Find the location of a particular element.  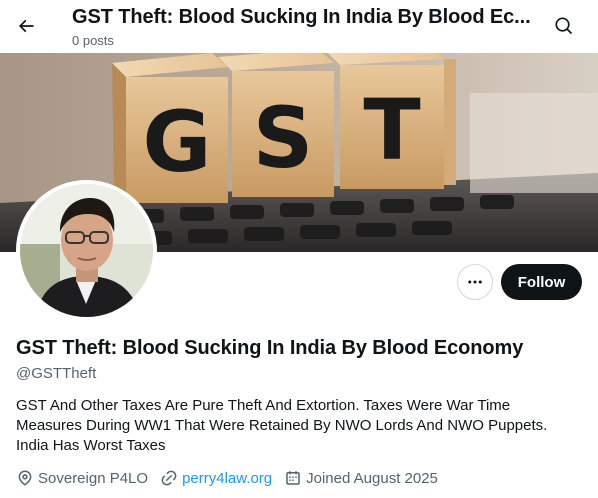

location-text: Sovereign P4LO is located at coordinates (93, 478).